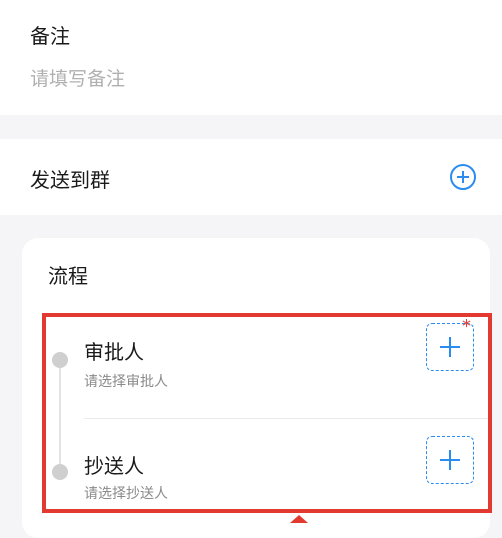 The image size is (502, 538). Describe the element at coordinates (126, 382) in the screenshot. I see `approver-hint: 请选择审批人` at that location.